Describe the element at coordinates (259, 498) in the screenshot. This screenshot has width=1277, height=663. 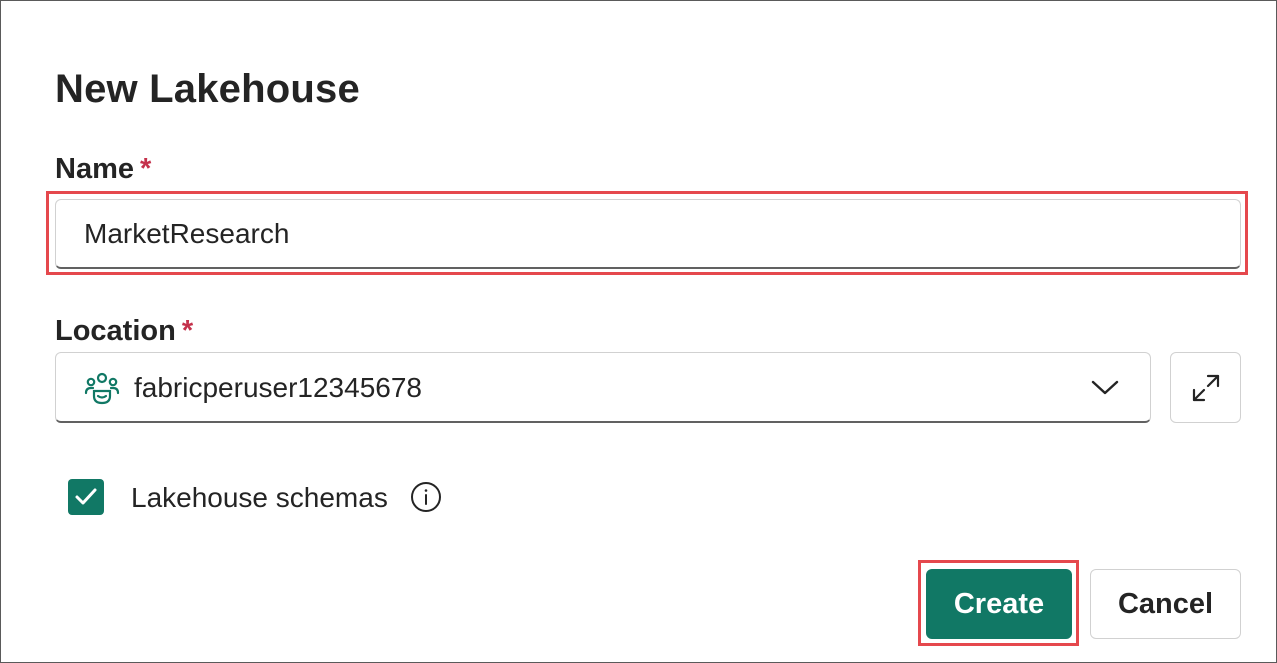
I see `lakehouse-schemas-label: Lakehouse schemas` at that location.